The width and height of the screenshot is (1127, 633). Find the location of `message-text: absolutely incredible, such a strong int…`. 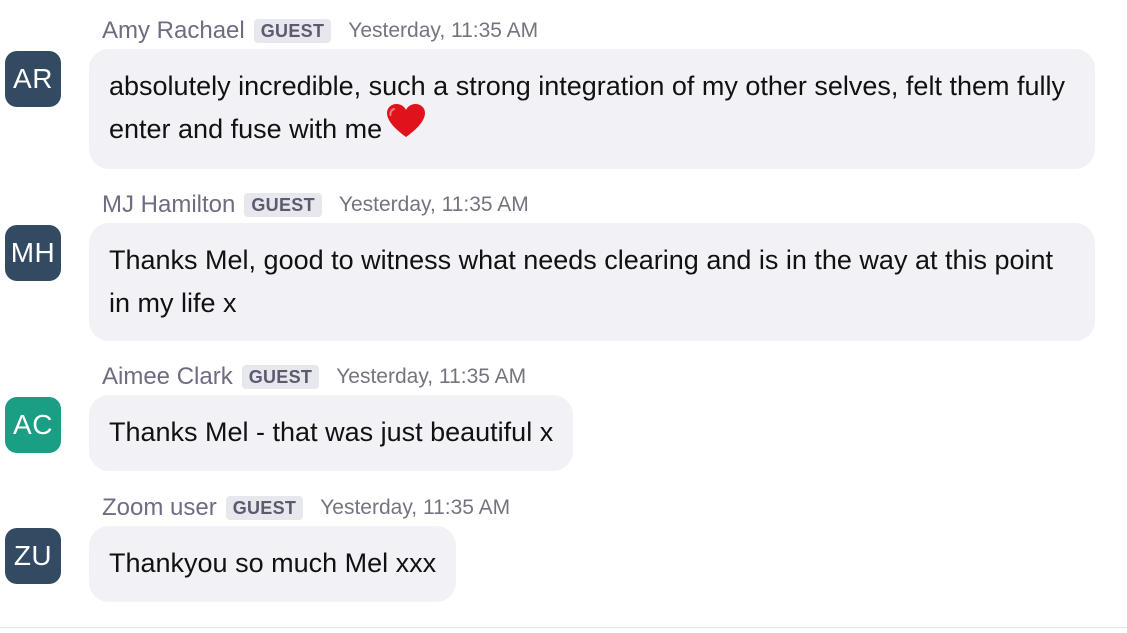

message-text: absolutely incredible, such a strong int… is located at coordinates (587, 107).